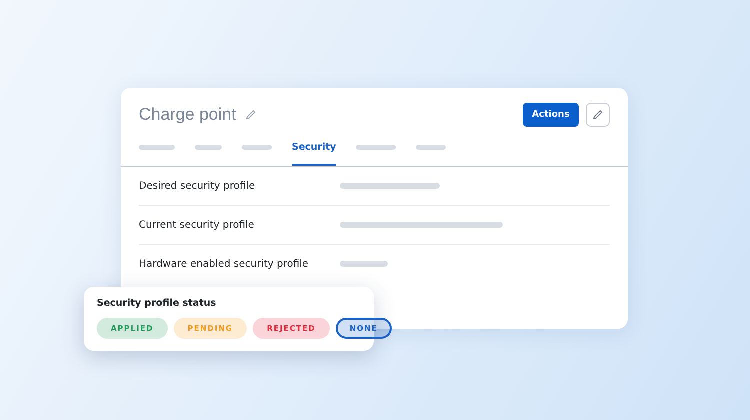 Image resolution: width=750 pixels, height=420 pixels. I want to click on edit-button, so click(598, 115).